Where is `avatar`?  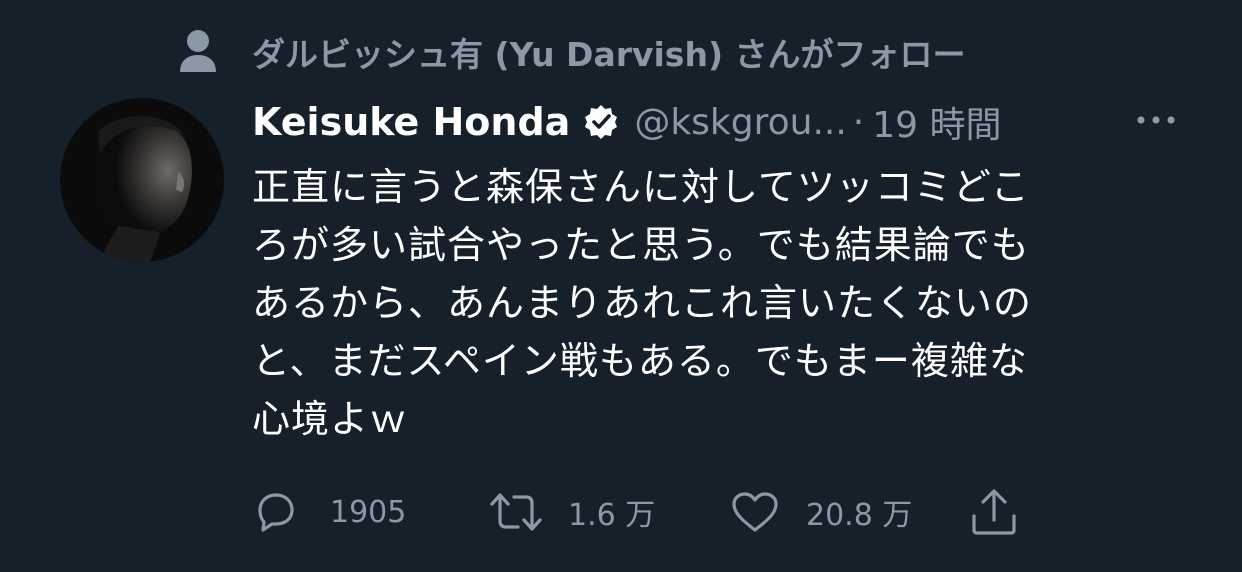
avatar is located at coordinates (142, 180).